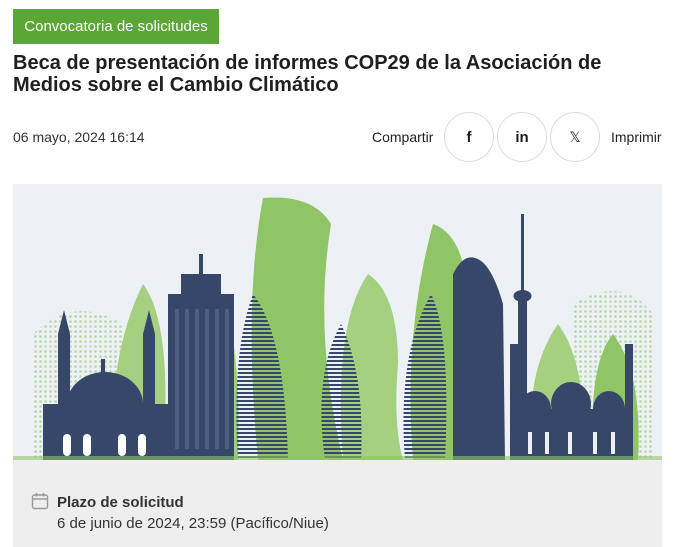 The height and width of the screenshot is (547, 680). Describe the element at coordinates (403, 137) in the screenshot. I see `share-label: Compartir` at that location.